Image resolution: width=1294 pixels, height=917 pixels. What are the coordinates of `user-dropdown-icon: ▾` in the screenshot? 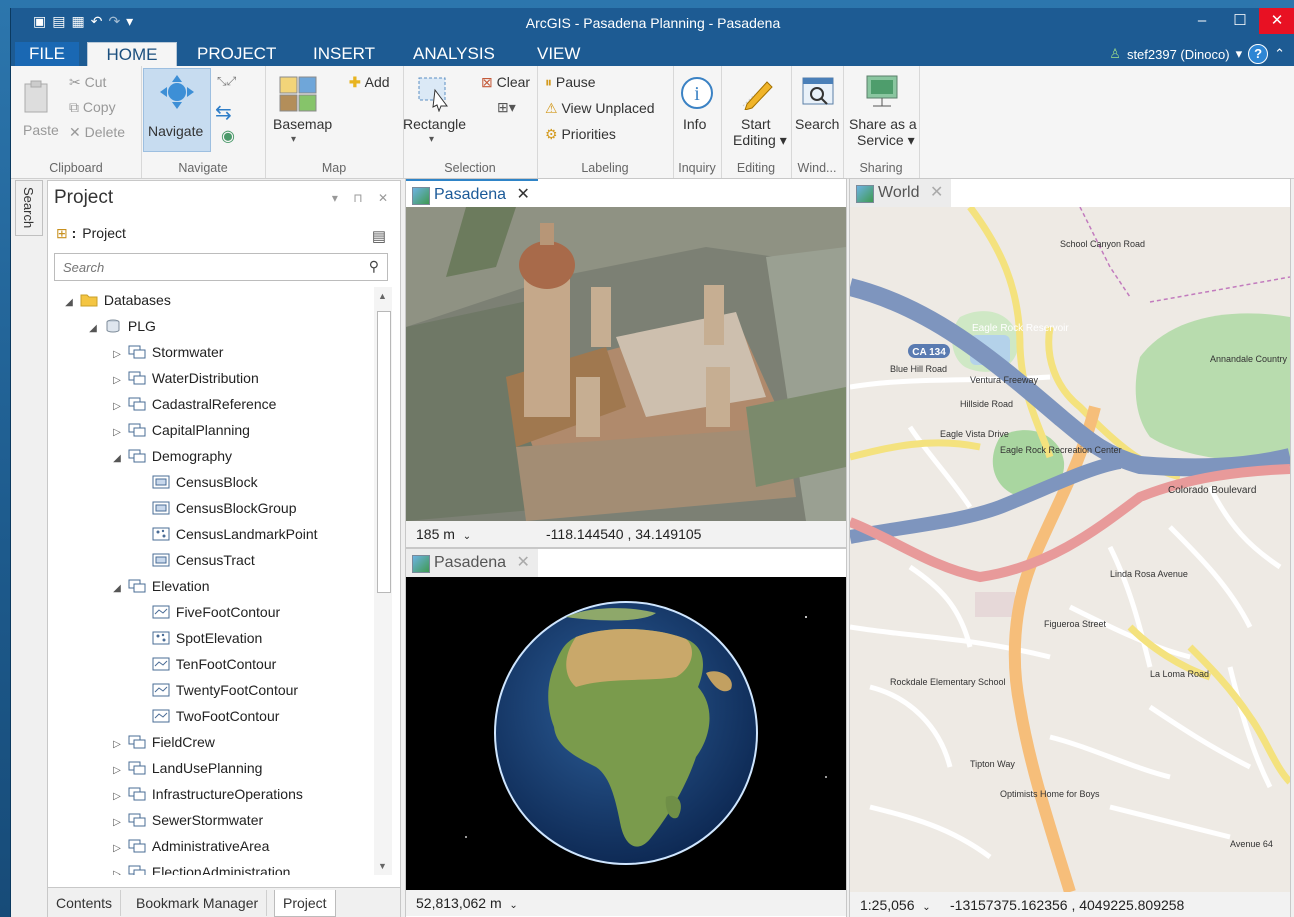 It's located at (1239, 54).